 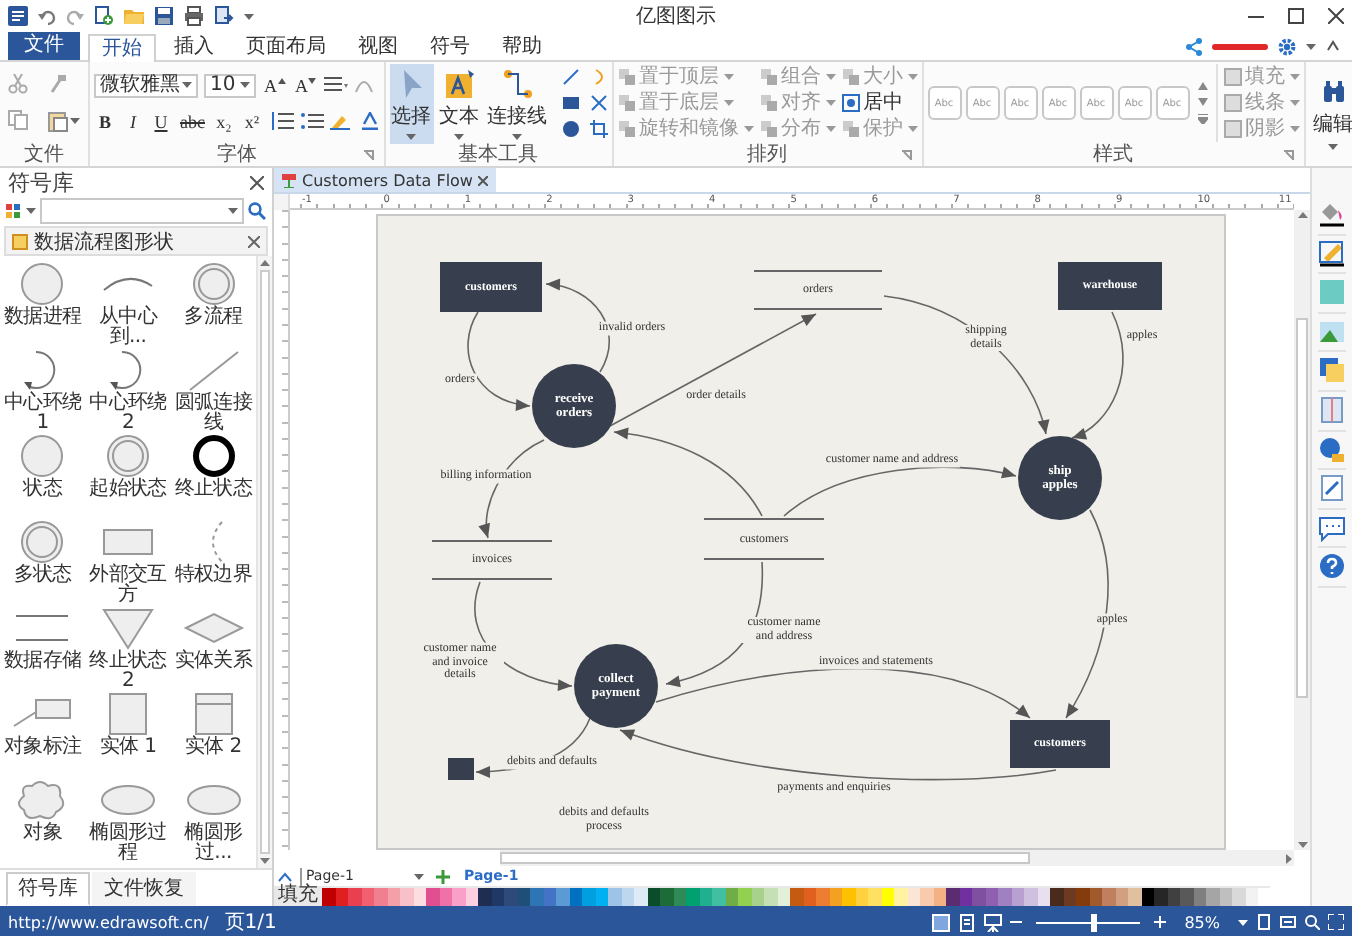 What do you see at coordinates (128, 490) in the screenshot?
I see `shape-label: 起始状态` at bounding box center [128, 490].